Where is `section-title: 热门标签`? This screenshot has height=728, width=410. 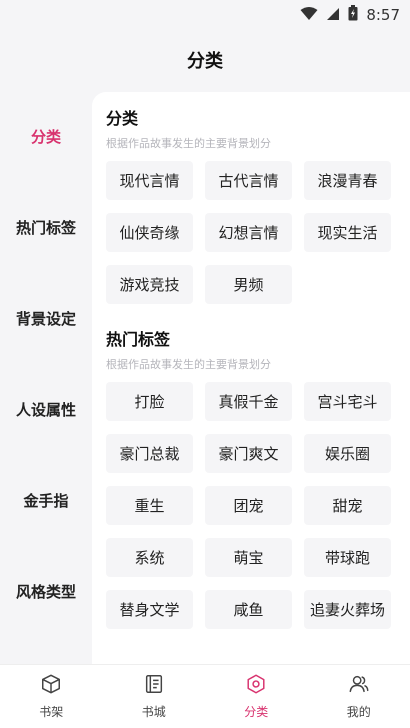
section-title: 热门标签 is located at coordinates (138, 339).